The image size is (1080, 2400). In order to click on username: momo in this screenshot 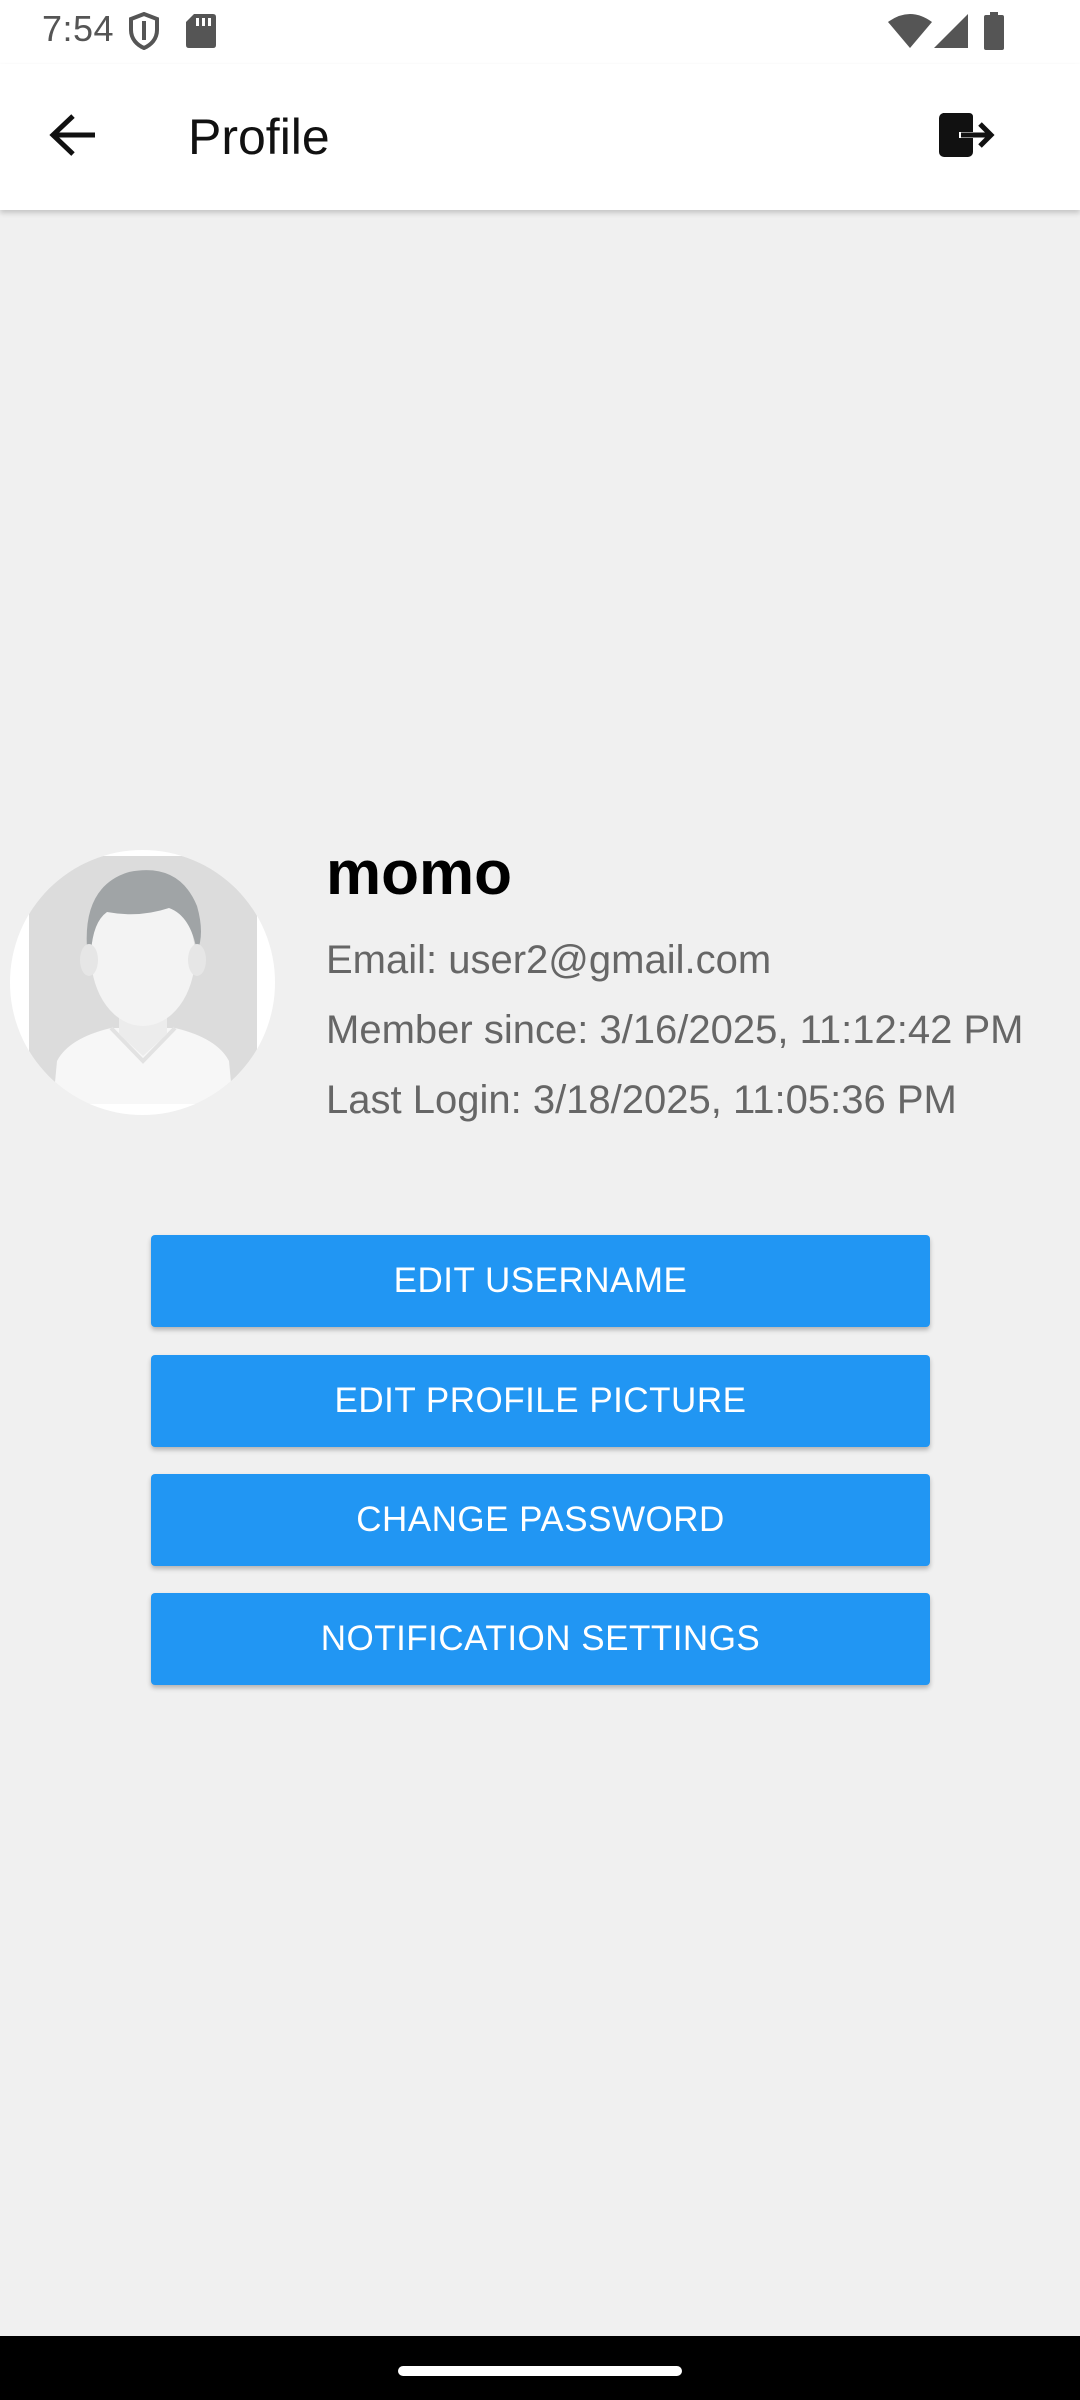, I will do `click(419, 873)`.